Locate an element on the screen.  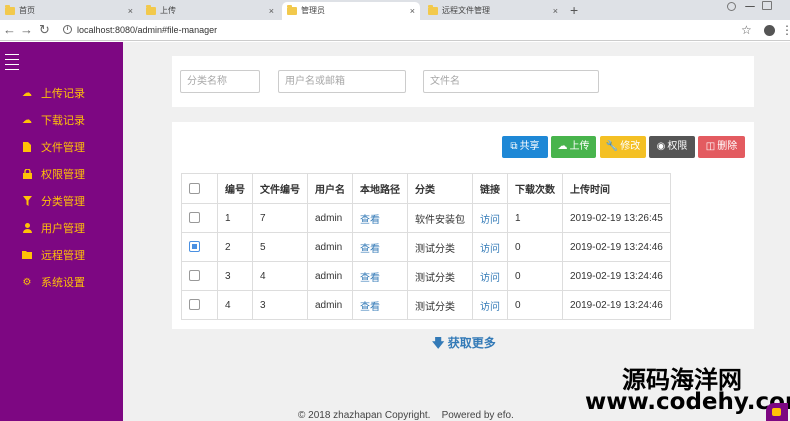
browser-tab-bar: 首页 × 上传 × 管理员 × 远程文件管理 × + is located at coordinates (395, 10).